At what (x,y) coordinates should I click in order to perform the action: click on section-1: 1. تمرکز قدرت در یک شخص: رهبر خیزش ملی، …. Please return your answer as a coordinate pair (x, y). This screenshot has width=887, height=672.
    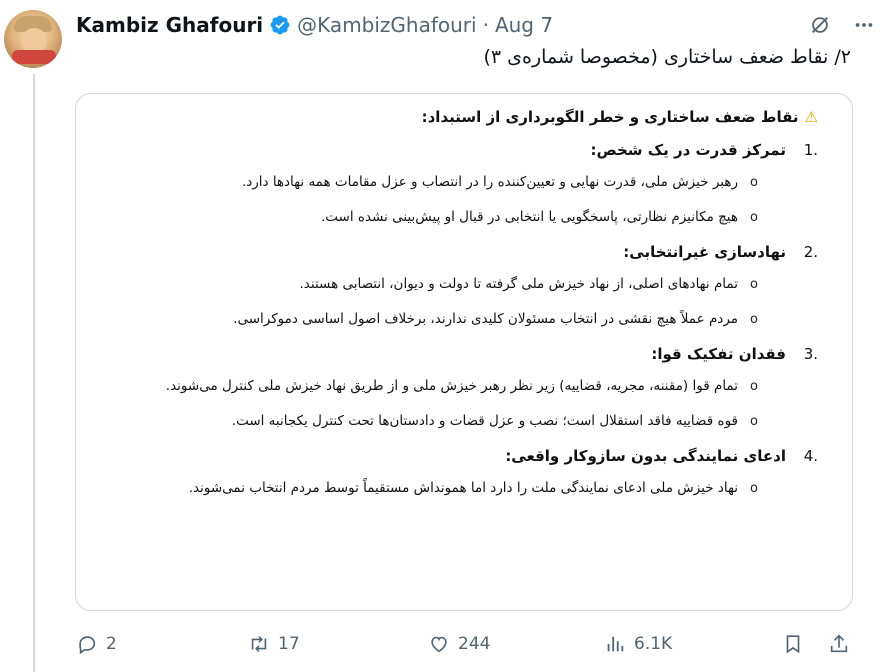
    Looking at the image, I should click on (473, 184).